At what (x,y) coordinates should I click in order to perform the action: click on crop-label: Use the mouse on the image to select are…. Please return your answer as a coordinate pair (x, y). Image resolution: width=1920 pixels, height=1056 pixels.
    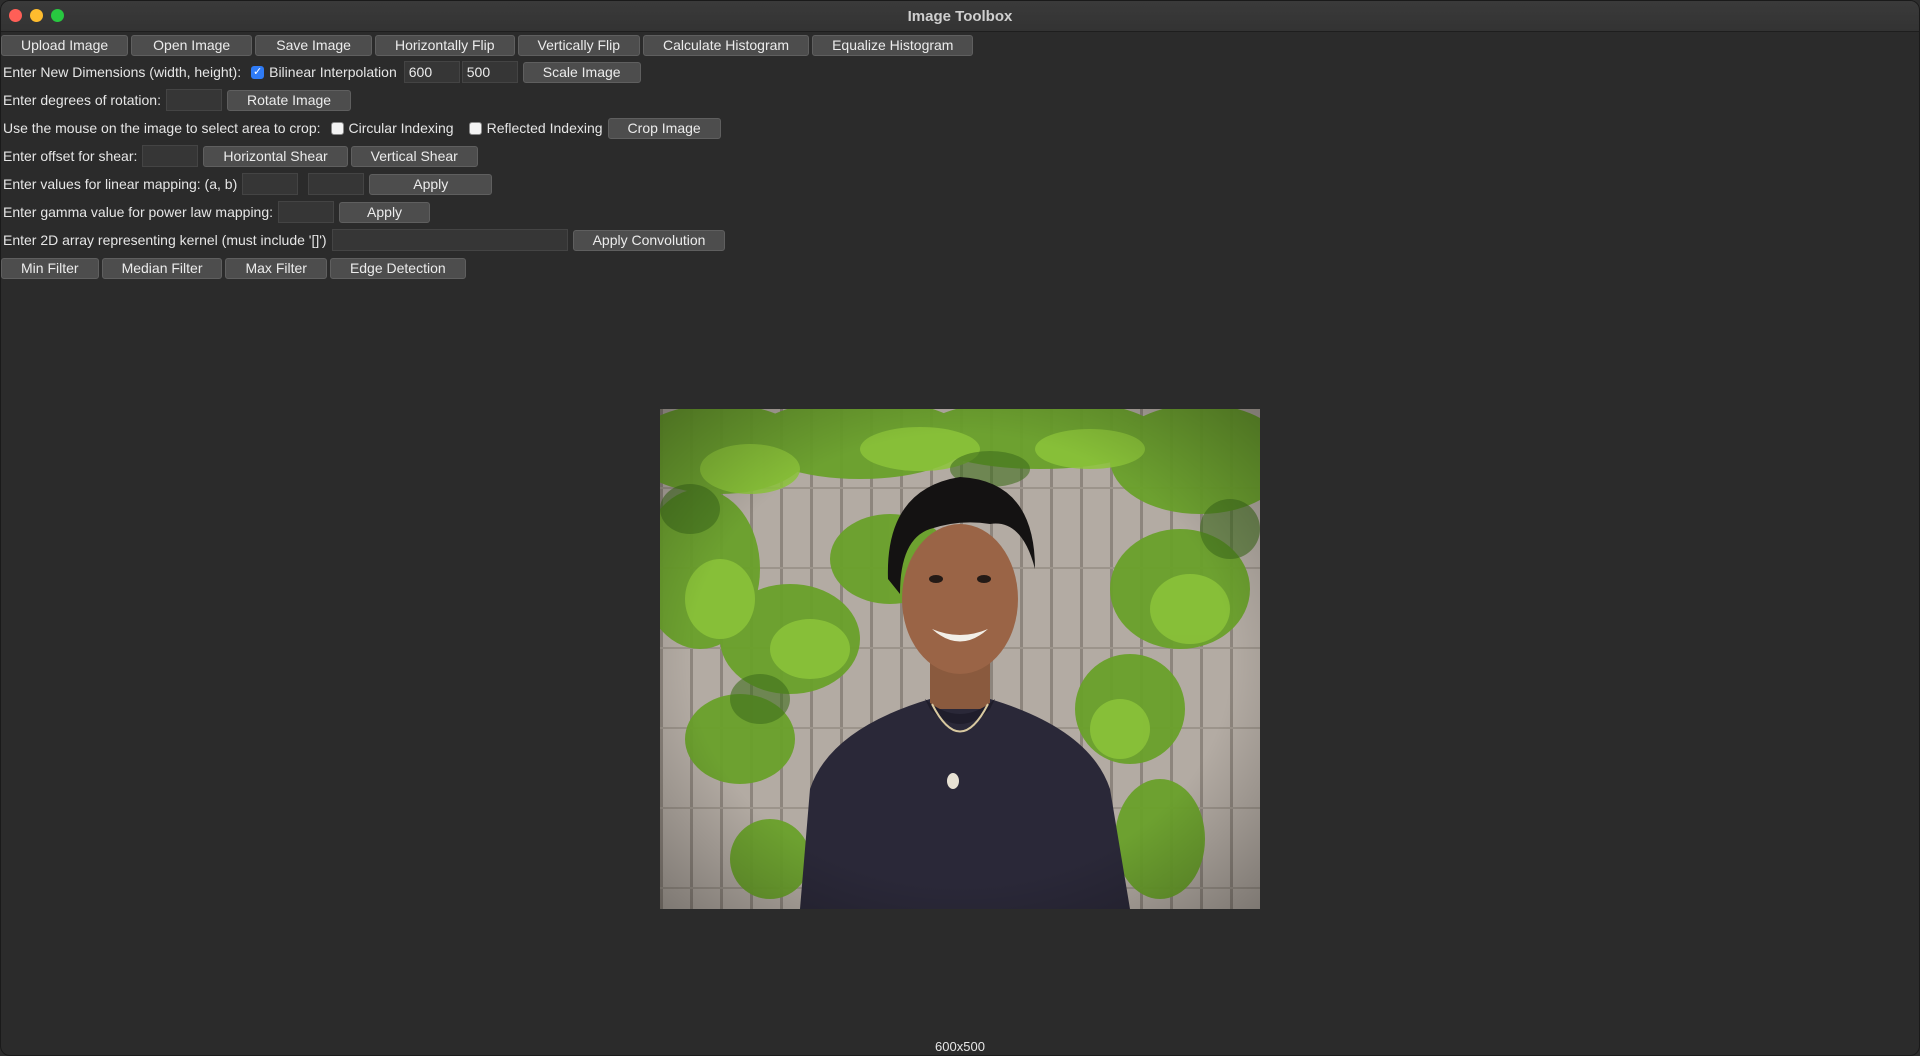
    Looking at the image, I should click on (162, 128).